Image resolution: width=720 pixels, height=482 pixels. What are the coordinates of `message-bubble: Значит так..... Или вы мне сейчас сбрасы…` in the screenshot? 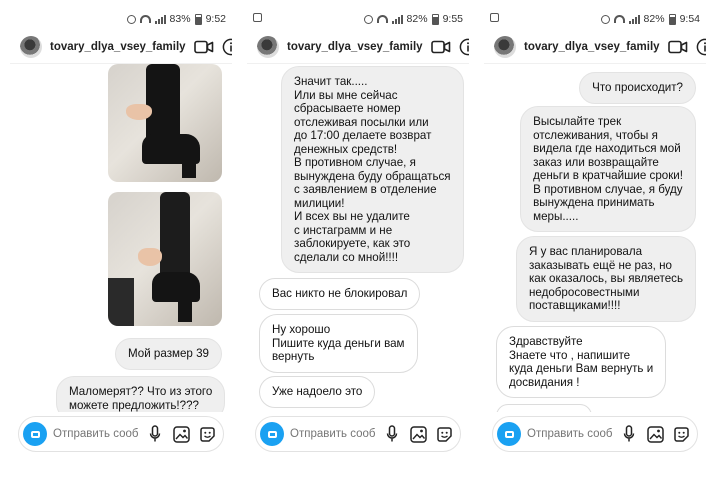 It's located at (372, 169).